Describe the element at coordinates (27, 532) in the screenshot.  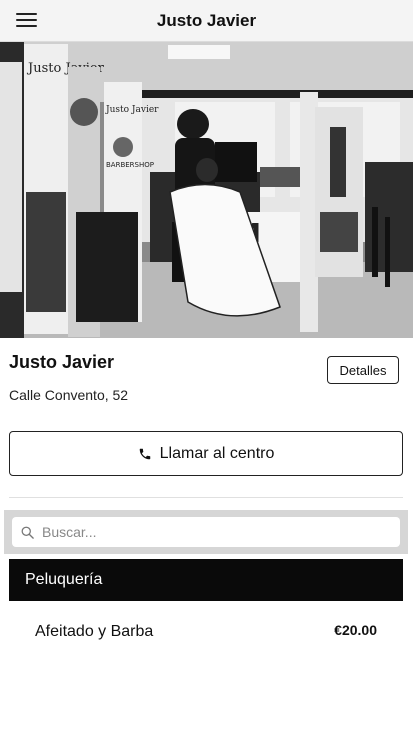
I see `search-icon` at that location.